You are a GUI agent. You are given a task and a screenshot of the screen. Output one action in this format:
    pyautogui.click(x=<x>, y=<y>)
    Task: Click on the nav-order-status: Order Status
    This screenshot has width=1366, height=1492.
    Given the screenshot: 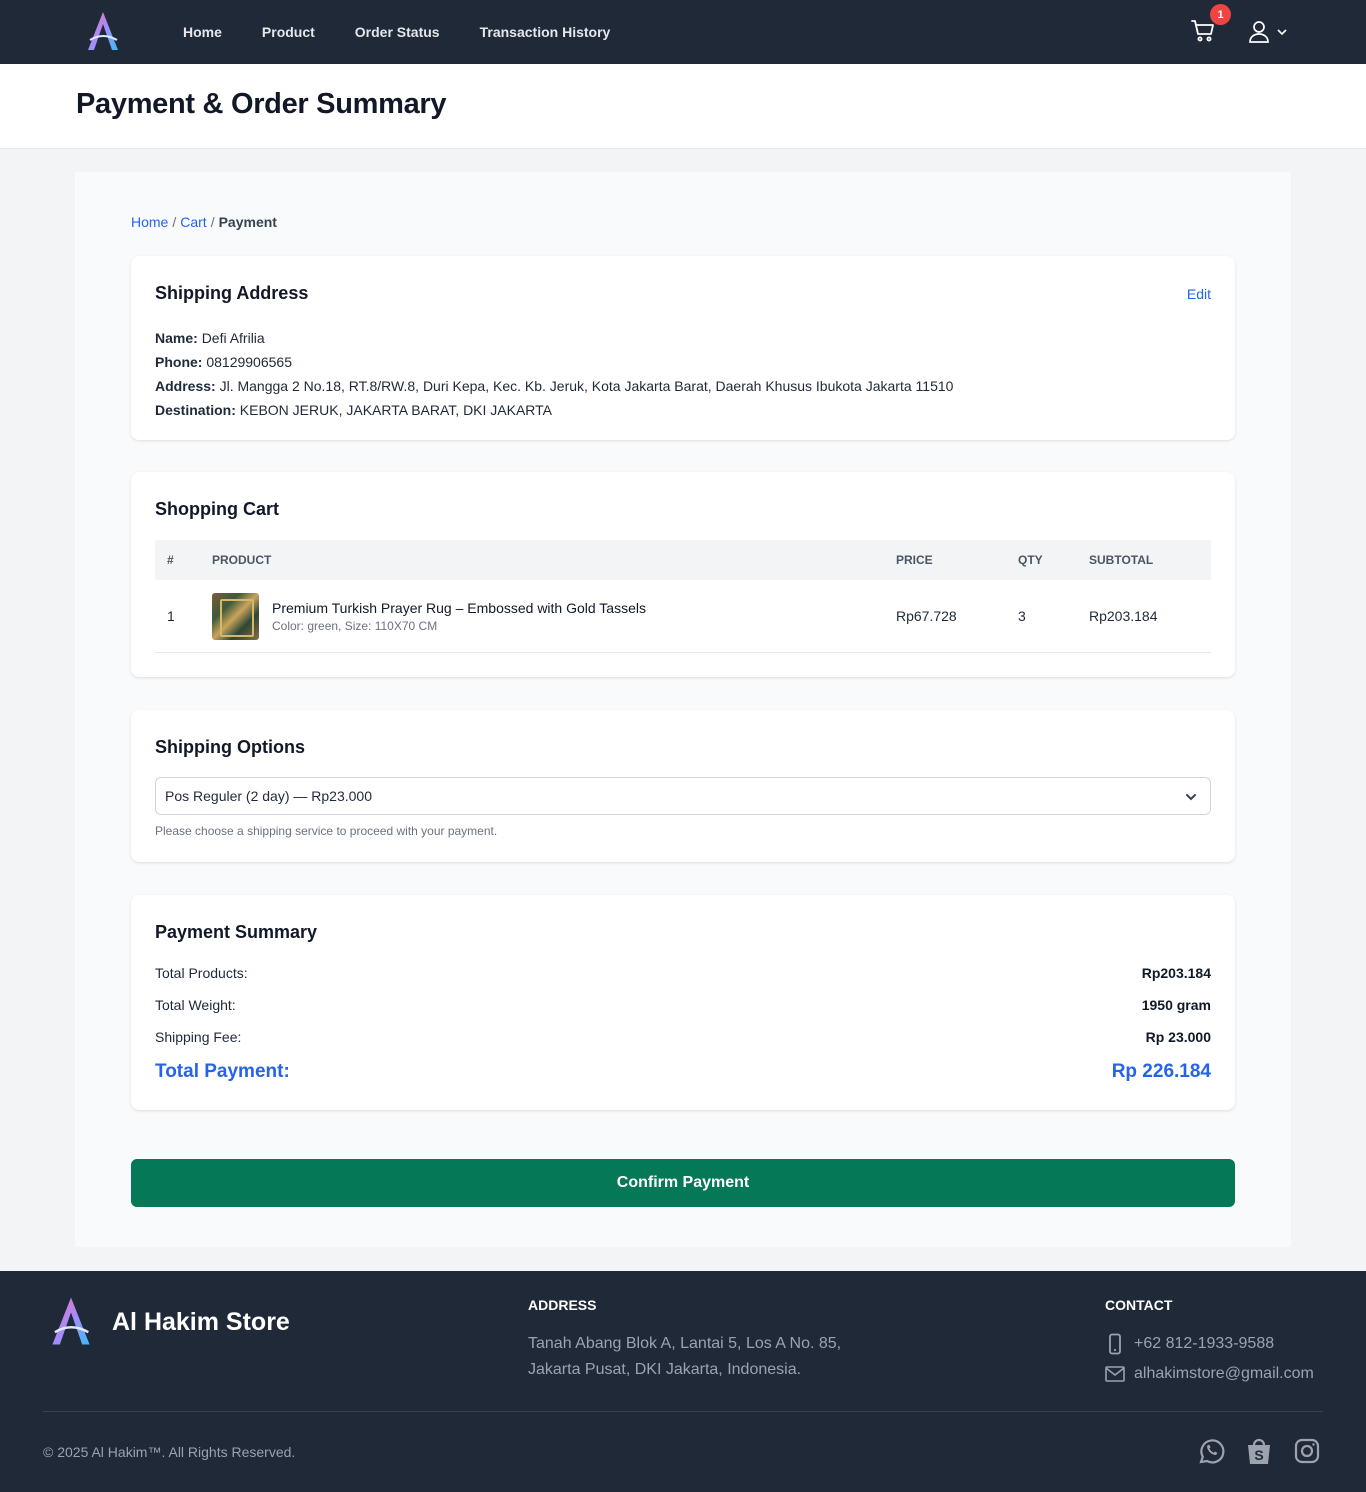 What is the action you would take?
    pyautogui.click(x=397, y=32)
    